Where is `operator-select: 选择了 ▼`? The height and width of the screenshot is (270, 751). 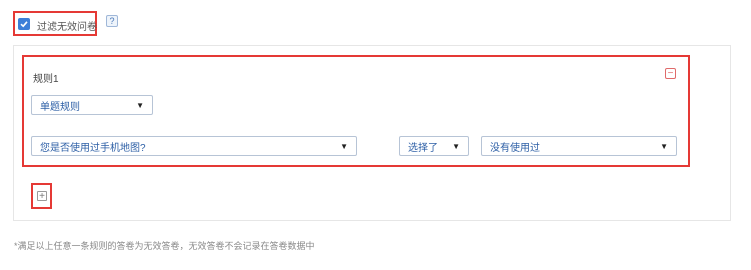
operator-select: 选择了 ▼ is located at coordinates (434, 146).